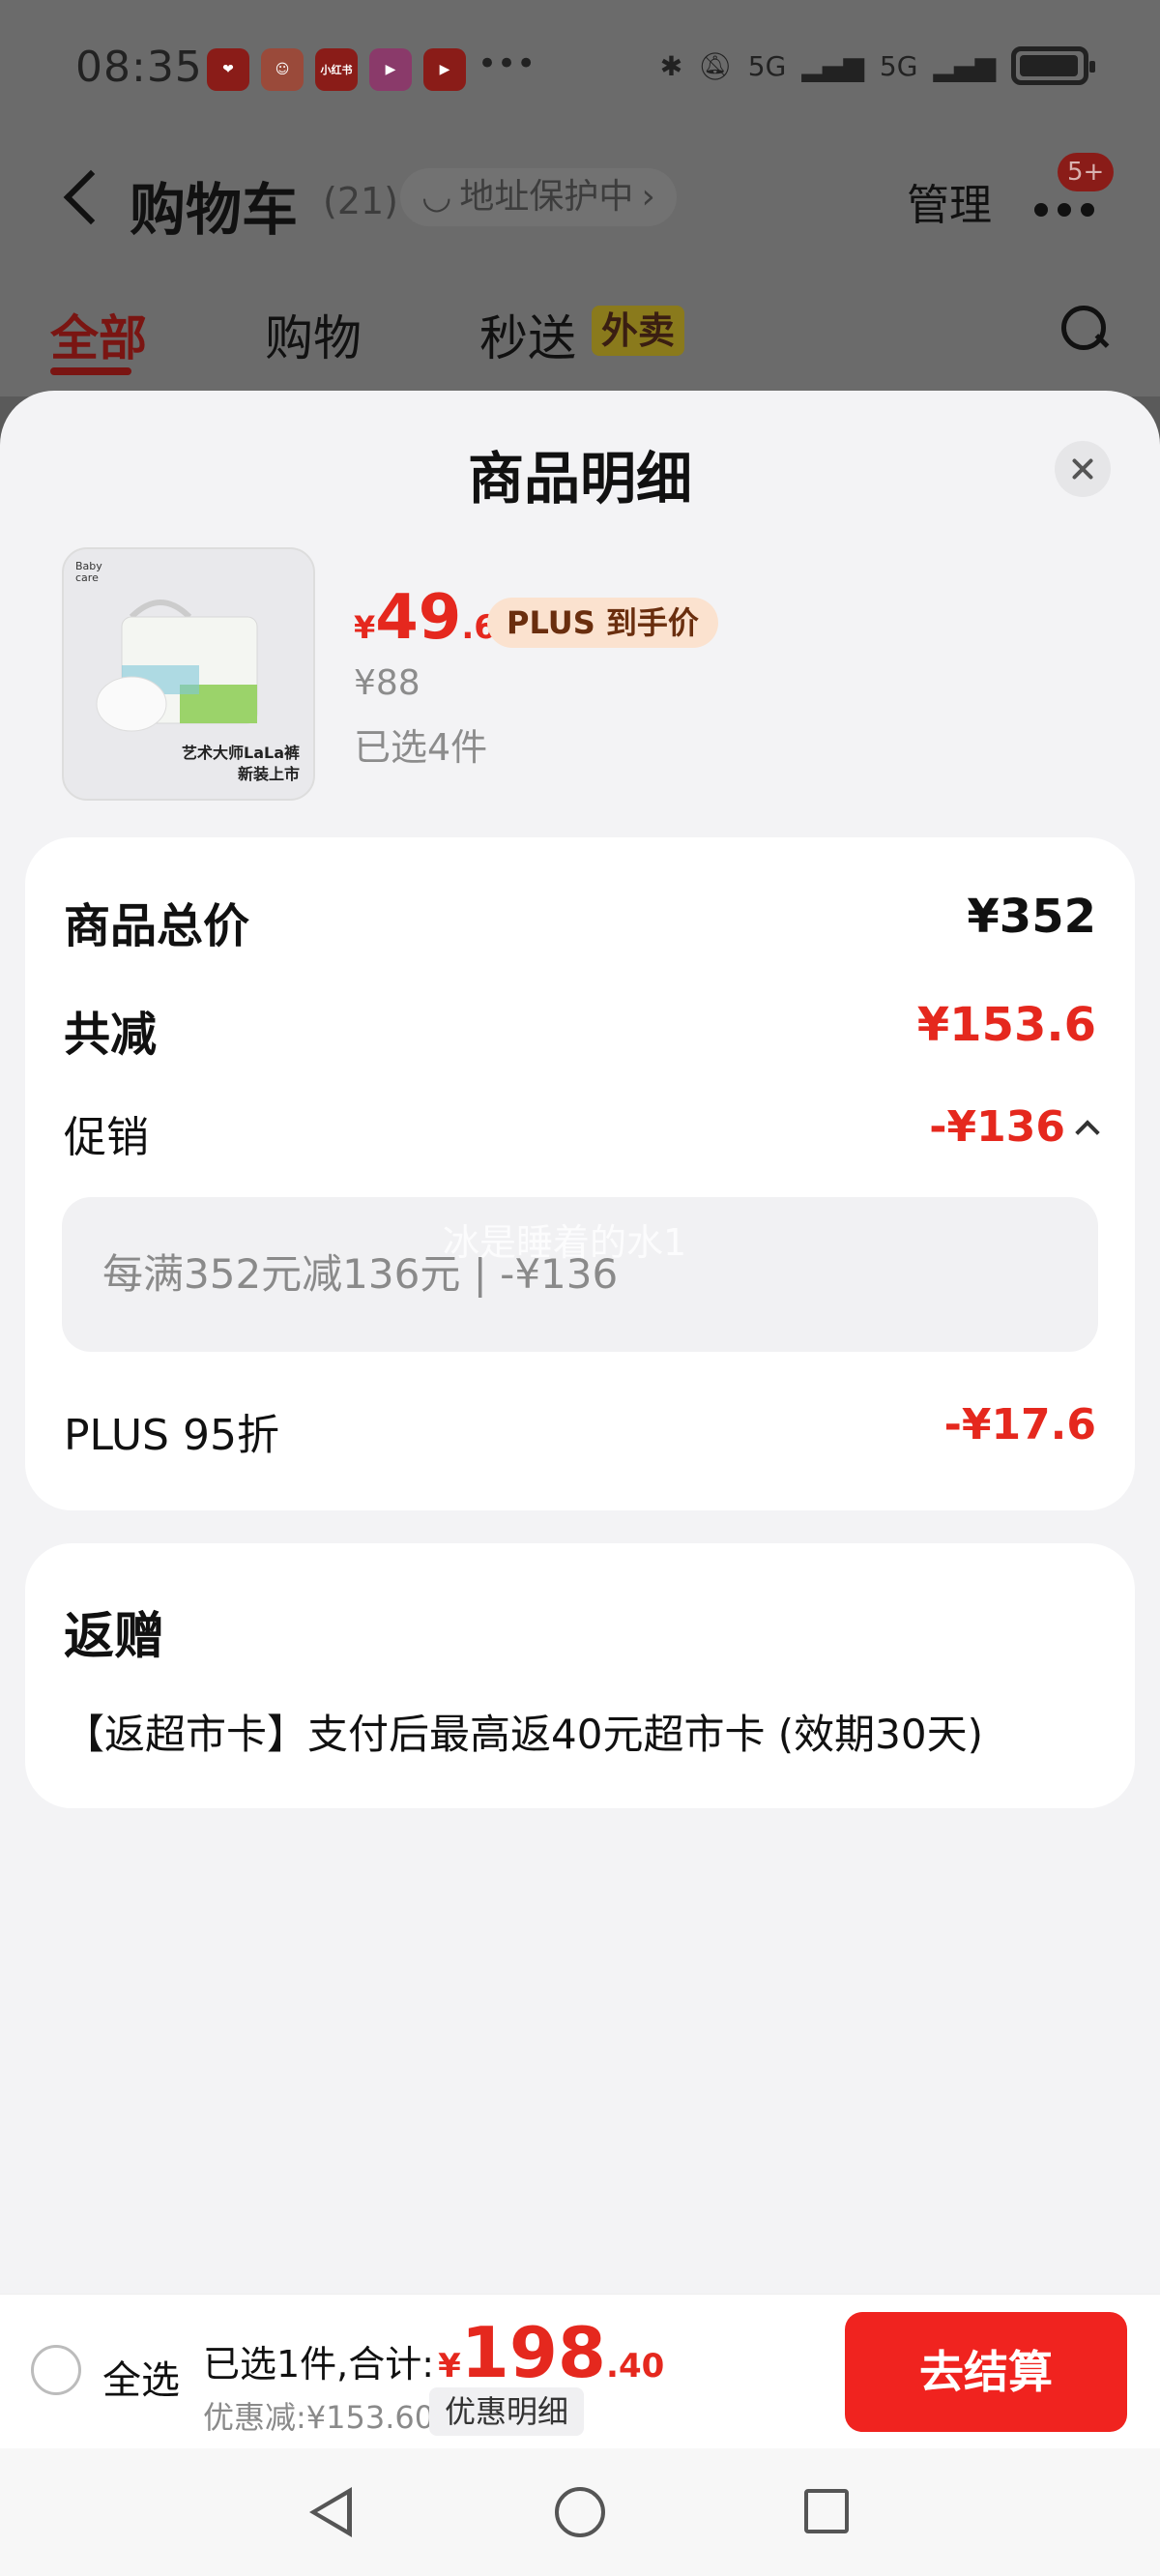 The image size is (1160, 2576). What do you see at coordinates (444, 69) in the screenshot?
I see `short-video-icon: ▶` at bounding box center [444, 69].